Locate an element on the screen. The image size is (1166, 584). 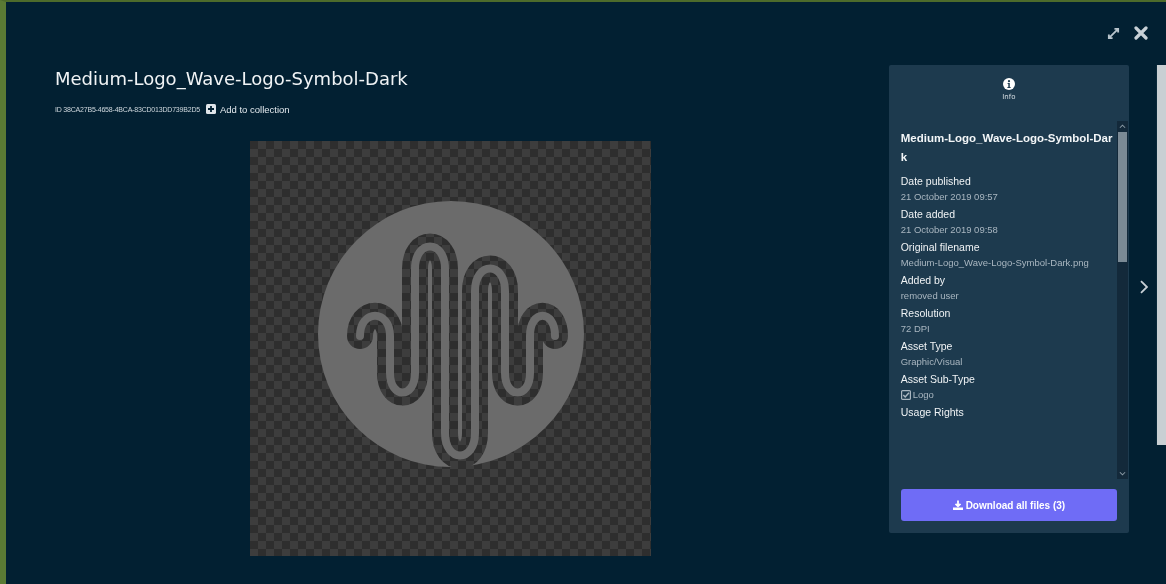
asset-title: Medium-Logo_Wave-Logo-Symbol-Dark is located at coordinates (232, 79).